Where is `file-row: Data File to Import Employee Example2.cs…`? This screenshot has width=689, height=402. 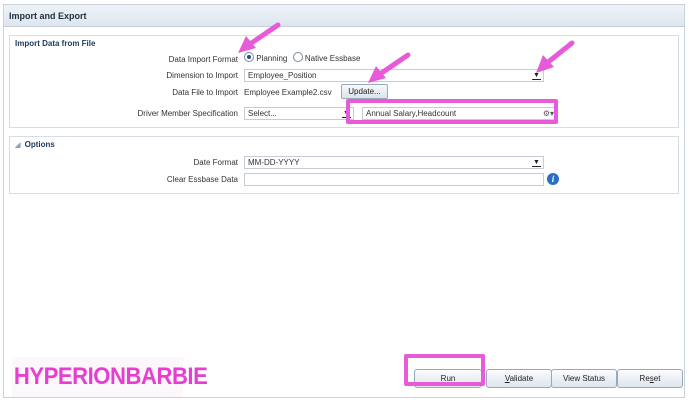 file-row: Data File to Import Employee Example2.cs… is located at coordinates (344, 92).